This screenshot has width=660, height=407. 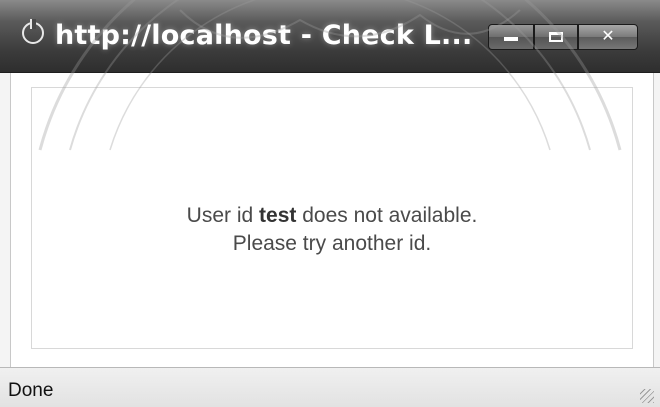 What do you see at coordinates (332, 243) in the screenshot?
I see `message-line-2: Please try another id.` at bounding box center [332, 243].